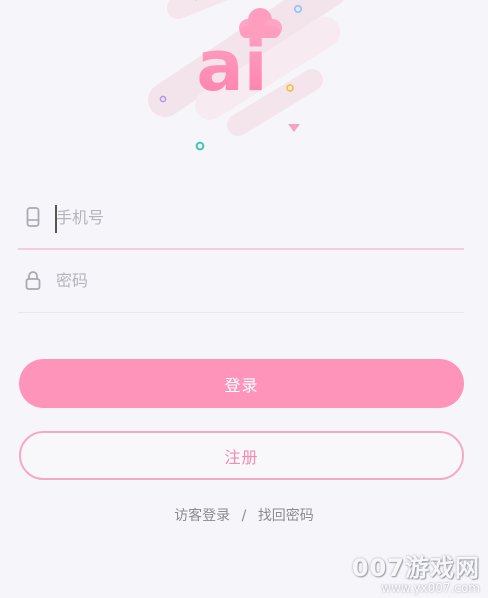 The height and width of the screenshot is (598, 488). I want to click on phone-field, so click(241, 219).